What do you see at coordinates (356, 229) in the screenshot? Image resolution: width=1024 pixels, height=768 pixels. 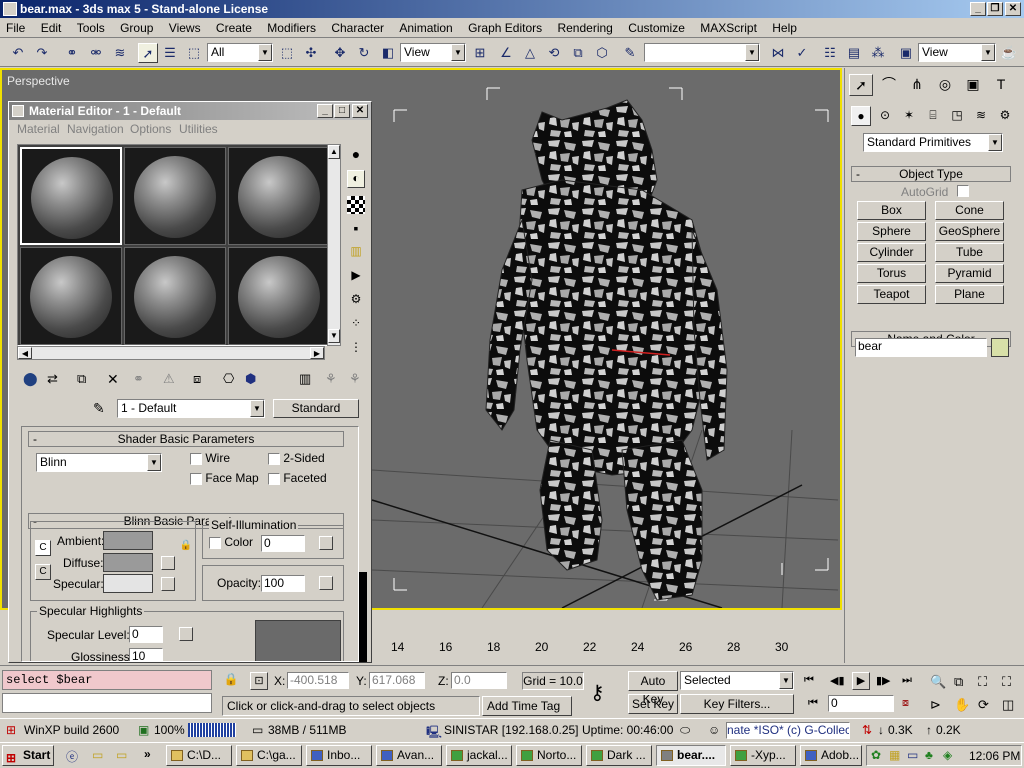 I see `sample-uv-tiling-icon: ▪` at bounding box center [356, 229].